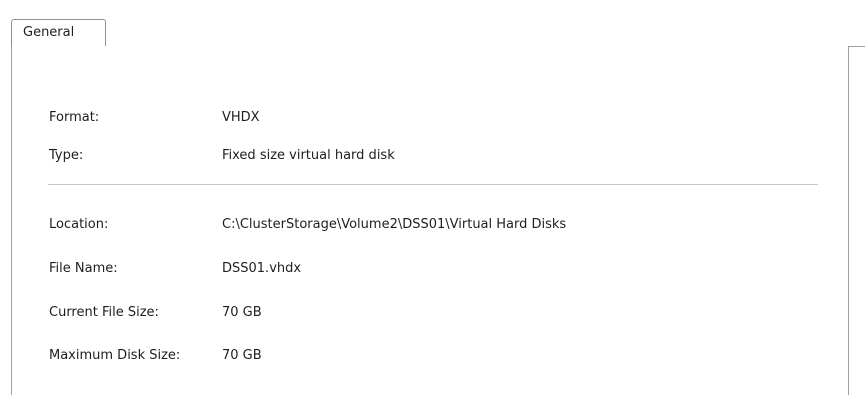 The height and width of the screenshot is (395, 865). What do you see at coordinates (242, 312) in the screenshot?
I see `current-file-size-value: 70 GB` at bounding box center [242, 312].